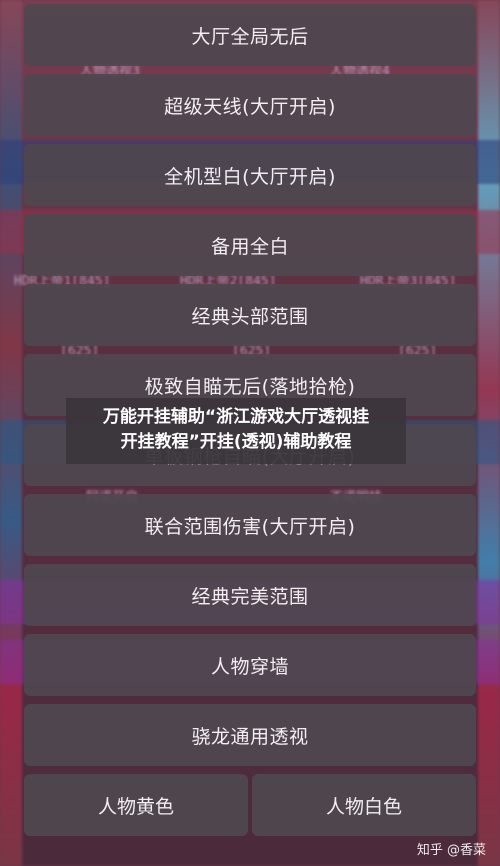  I want to click on menu-item-player-yellow: 人物黄色, so click(136, 805).